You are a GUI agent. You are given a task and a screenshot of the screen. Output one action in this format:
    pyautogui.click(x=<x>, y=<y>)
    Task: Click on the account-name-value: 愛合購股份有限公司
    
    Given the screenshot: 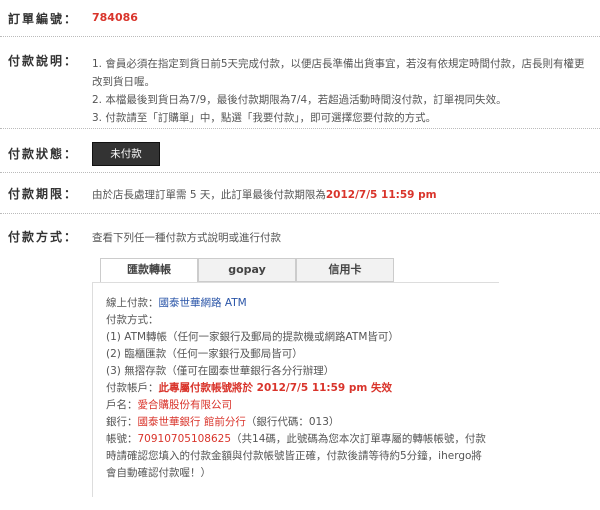 What is the action you would take?
    pyautogui.click(x=185, y=405)
    